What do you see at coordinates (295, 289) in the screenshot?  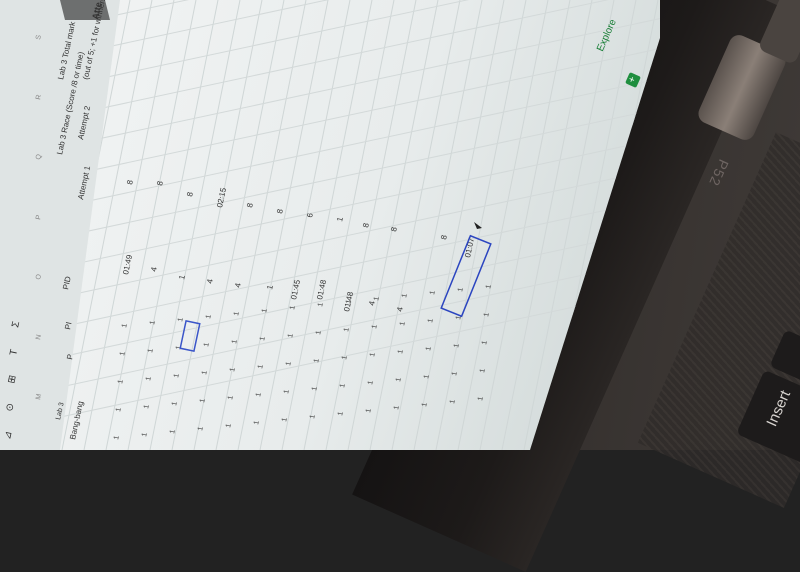 I see `time-cell: 01:45` at bounding box center [295, 289].